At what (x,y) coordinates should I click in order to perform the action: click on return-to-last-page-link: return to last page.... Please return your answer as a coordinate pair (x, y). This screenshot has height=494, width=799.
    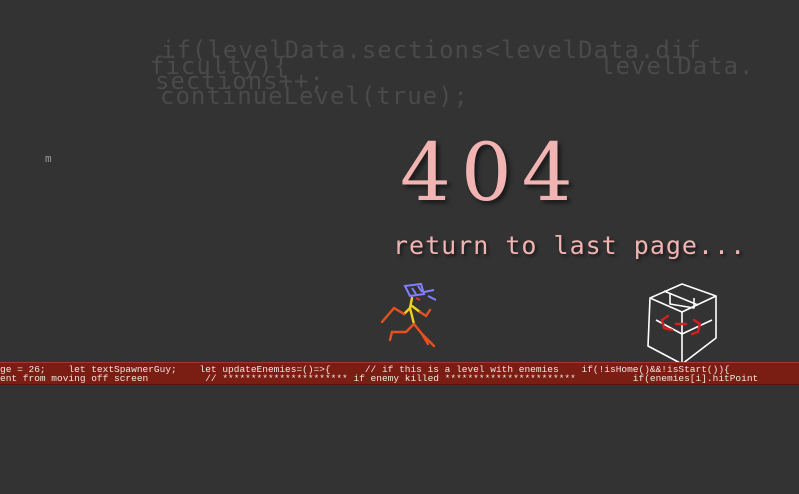
    Looking at the image, I should click on (569, 245).